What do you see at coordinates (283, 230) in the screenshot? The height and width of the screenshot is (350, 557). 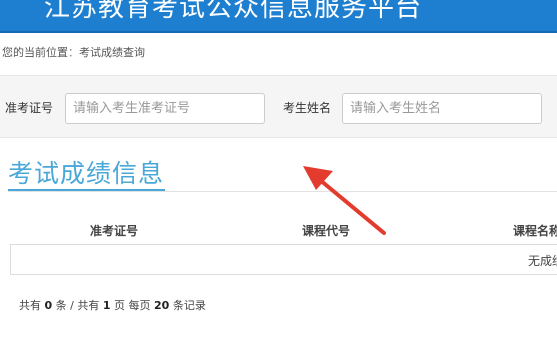 I see `results-table-header: 准考证号 课程代号 课程名称` at bounding box center [283, 230].